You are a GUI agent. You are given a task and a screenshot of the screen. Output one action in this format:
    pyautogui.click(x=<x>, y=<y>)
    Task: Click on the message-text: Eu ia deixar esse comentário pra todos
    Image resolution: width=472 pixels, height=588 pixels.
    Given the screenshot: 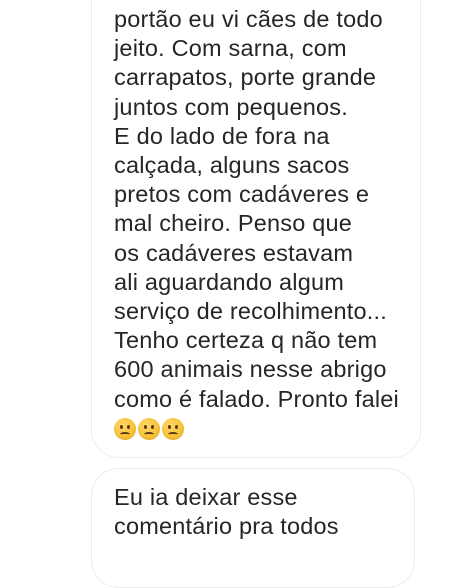 What is the action you would take?
    pyautogui.click(x=226, y=512)
    